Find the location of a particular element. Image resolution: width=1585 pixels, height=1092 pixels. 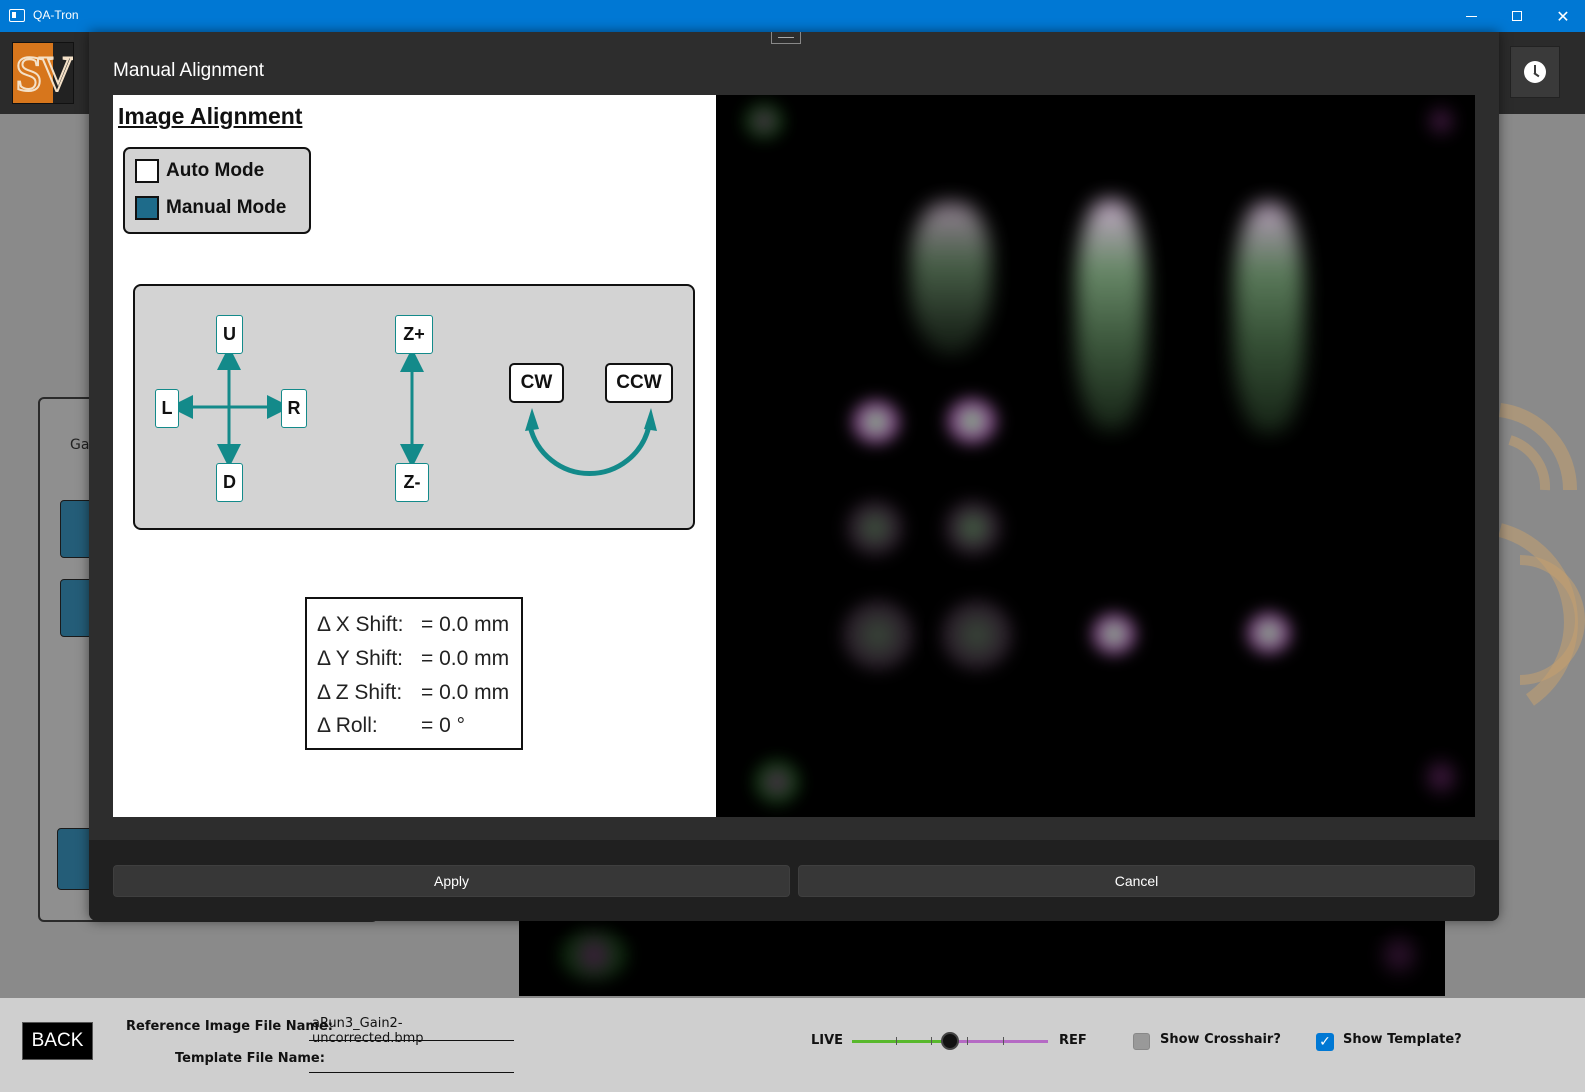

cancel-button: Cancel is located at coordinates (1136, 881).